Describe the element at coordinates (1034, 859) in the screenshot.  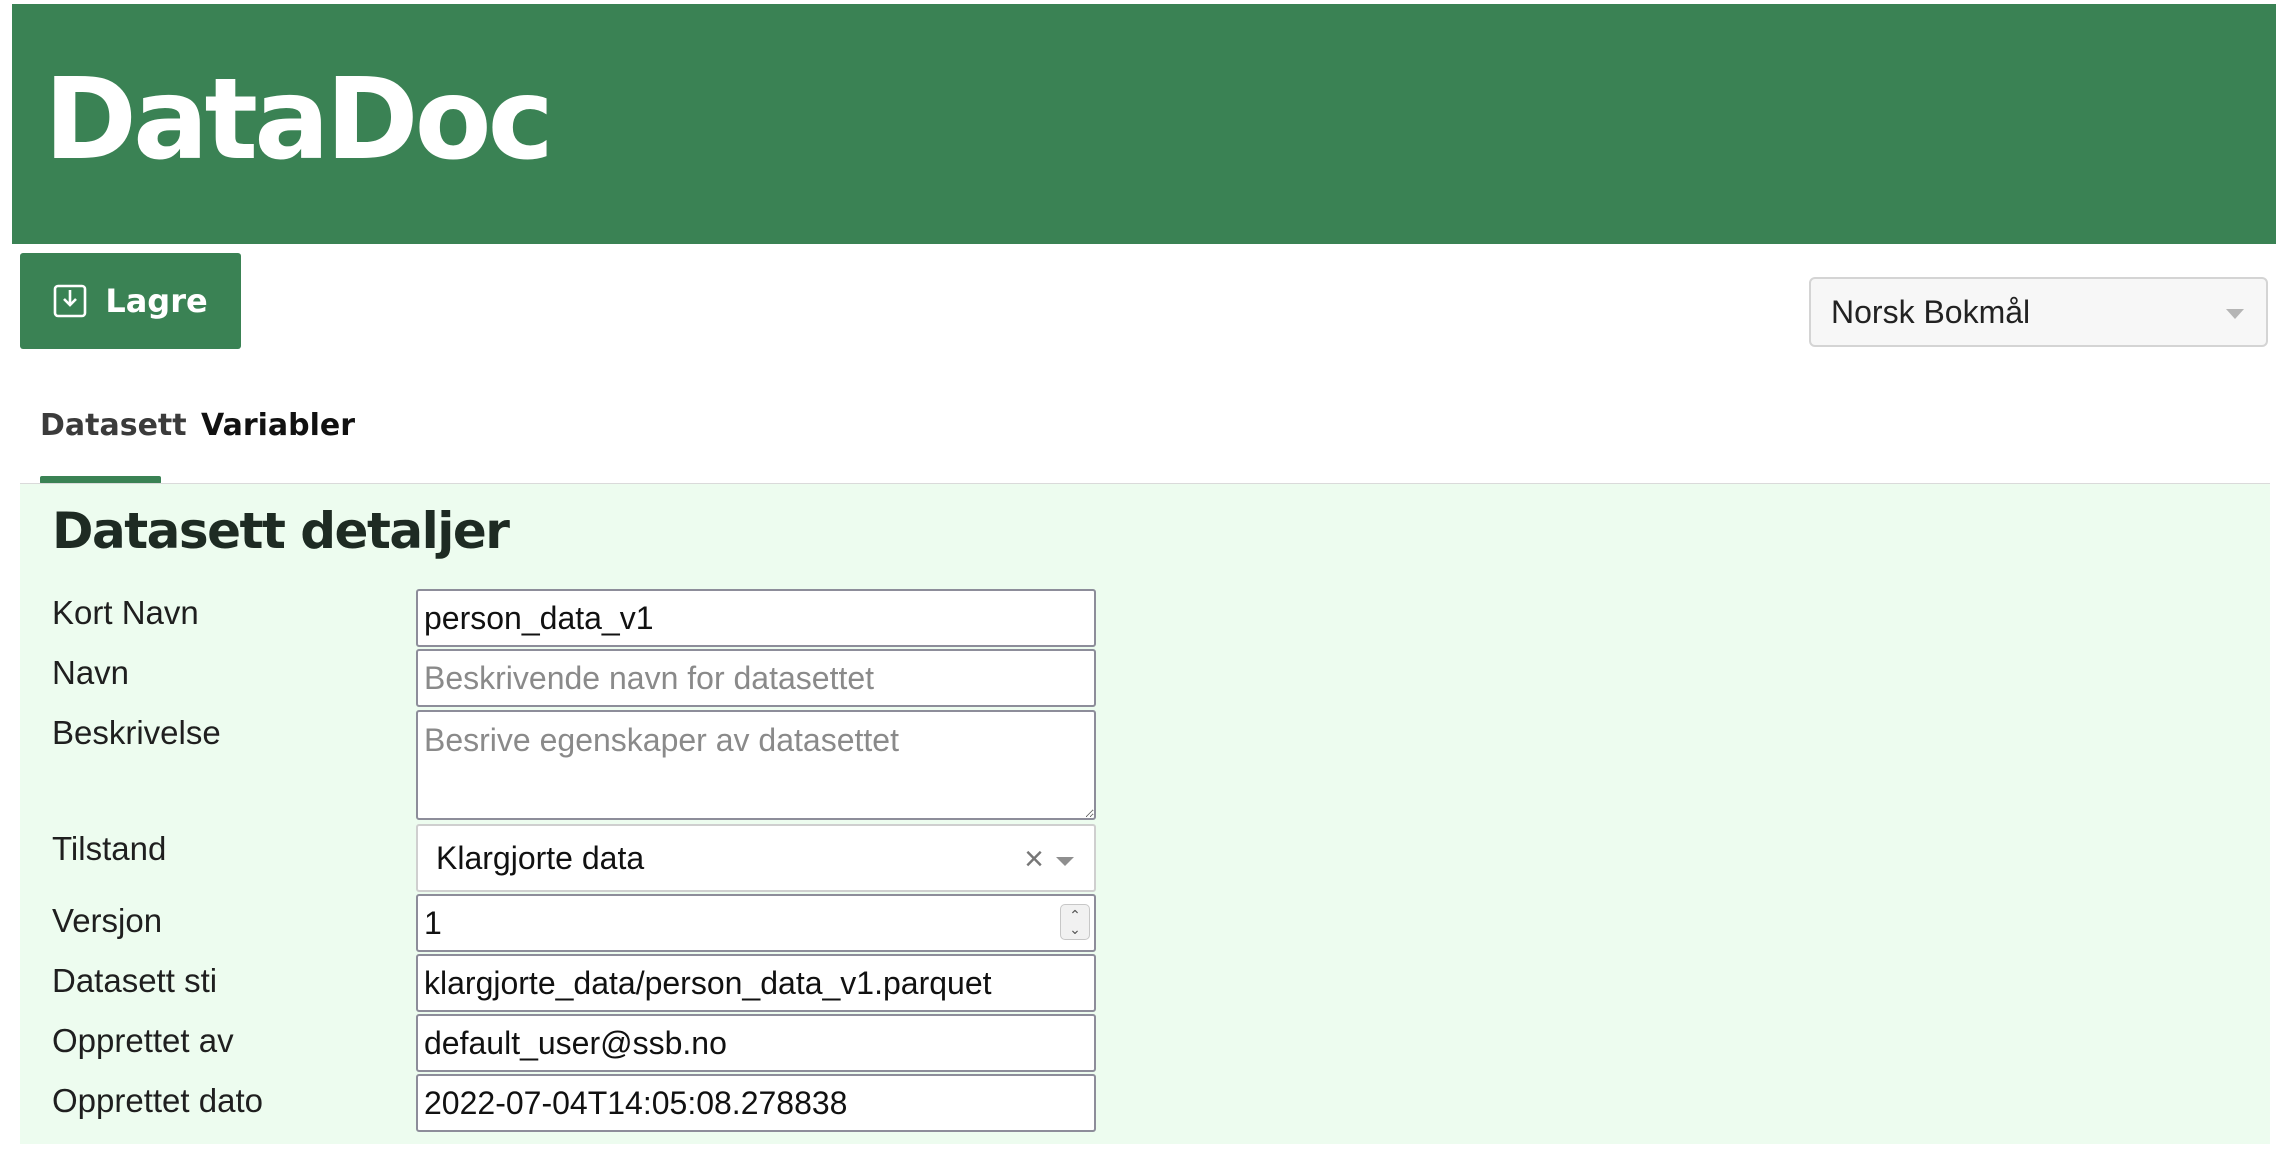
I see `clear-icon: ×` at that location.